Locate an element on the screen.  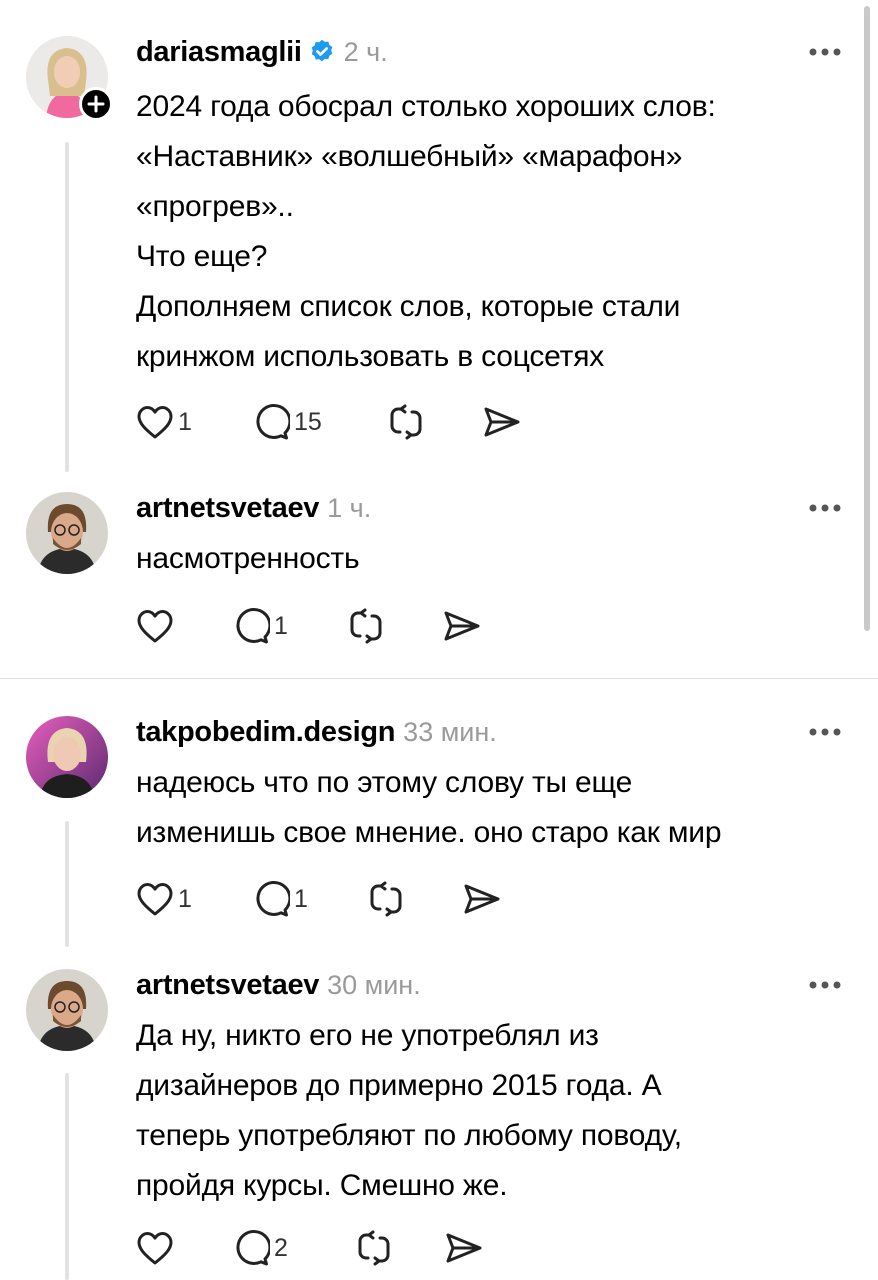
post-time: 30 мин. is located at coordinates (374, 984).